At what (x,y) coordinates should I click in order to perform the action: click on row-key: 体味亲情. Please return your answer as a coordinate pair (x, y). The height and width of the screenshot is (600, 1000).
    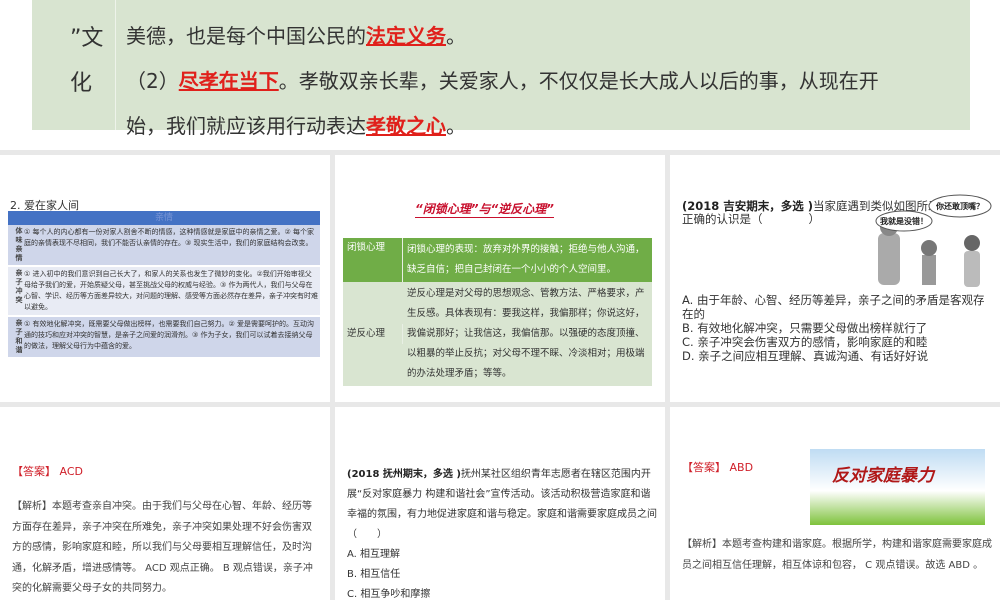
    Looking at the image, I should click on (19, 245).